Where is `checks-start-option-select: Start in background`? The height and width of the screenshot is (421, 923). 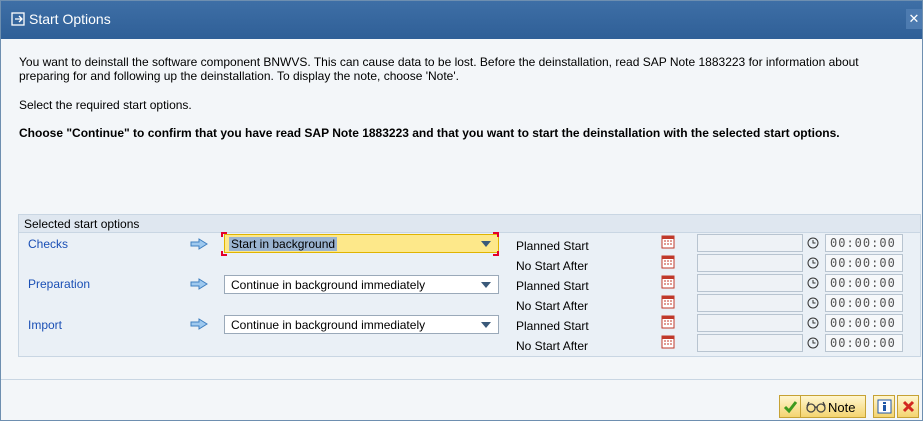
checks-start-option-select: Start in background is located at coordinates (361, 243).